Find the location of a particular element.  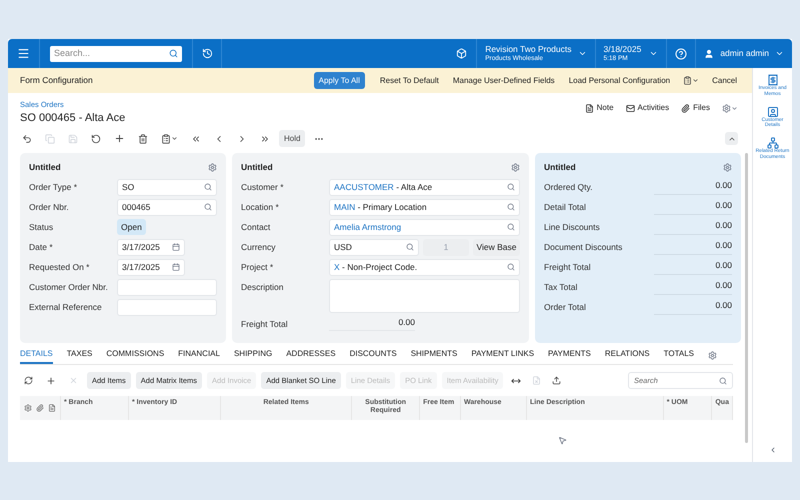

config-button: Manage User-Defined Fields is located at coordinates (504, 80).